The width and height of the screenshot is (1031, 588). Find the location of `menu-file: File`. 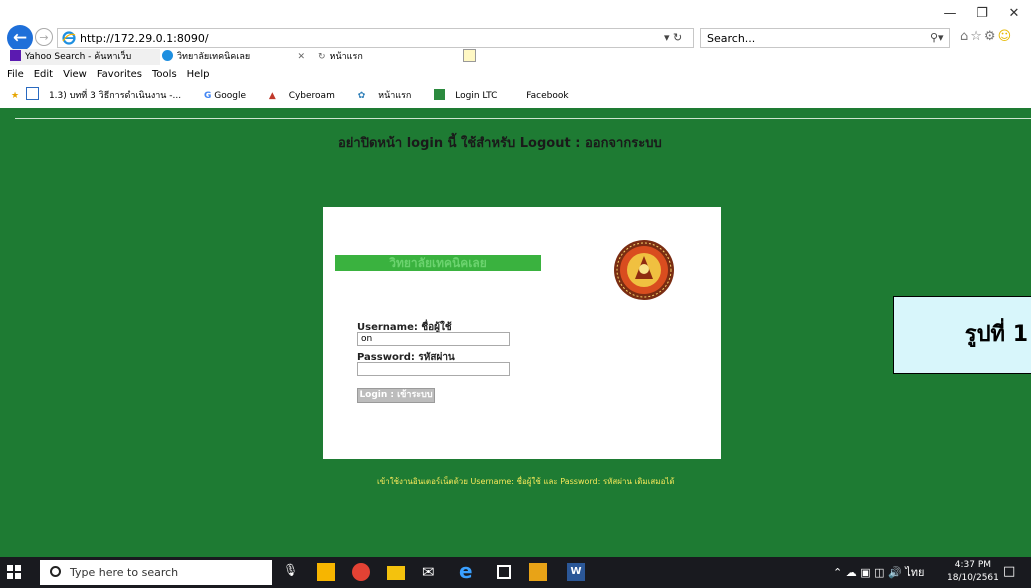

menu-file: File is located at coordinates (15, 74).